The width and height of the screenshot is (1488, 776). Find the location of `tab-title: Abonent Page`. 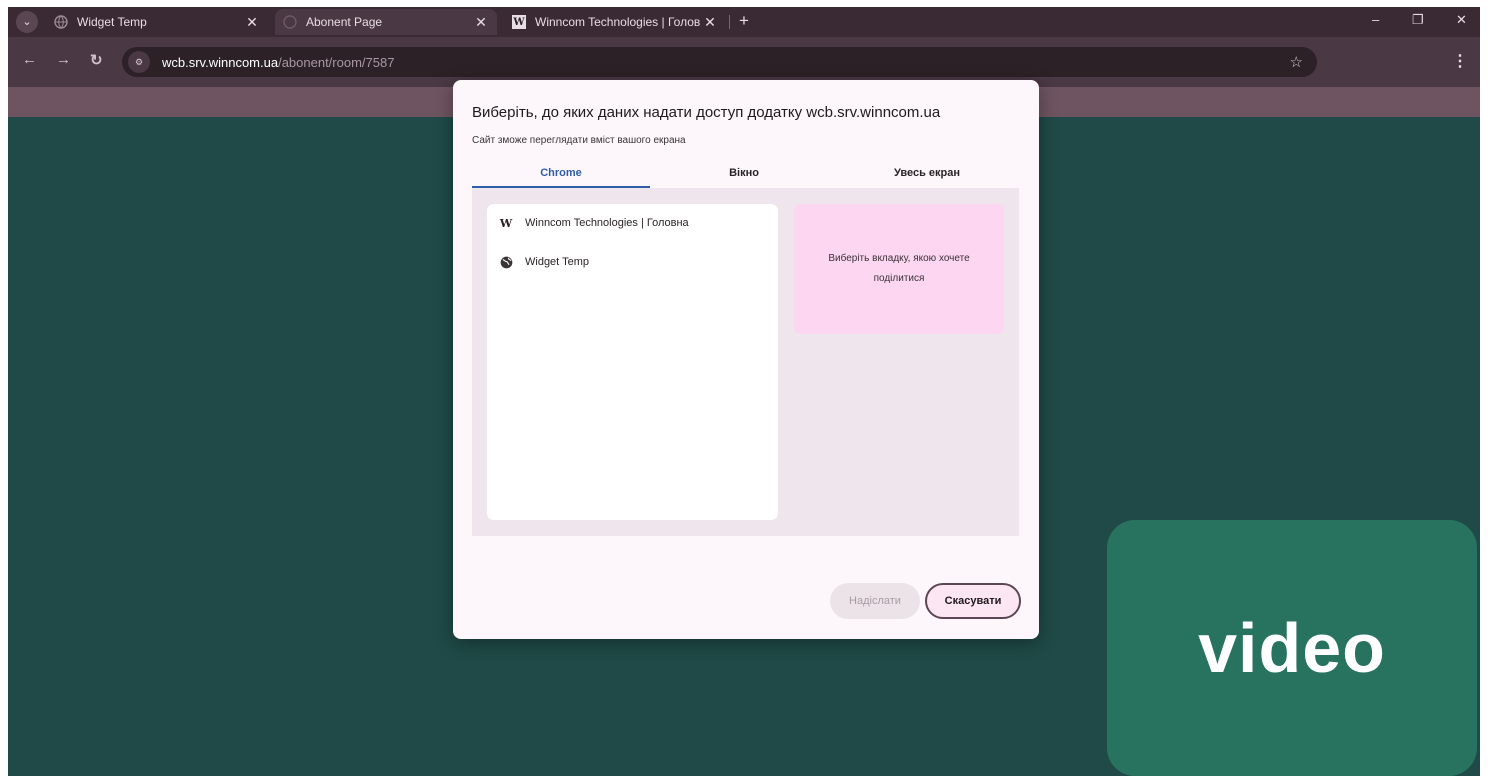

tab-title: Abonent Page is located at coordinates (344, 22).